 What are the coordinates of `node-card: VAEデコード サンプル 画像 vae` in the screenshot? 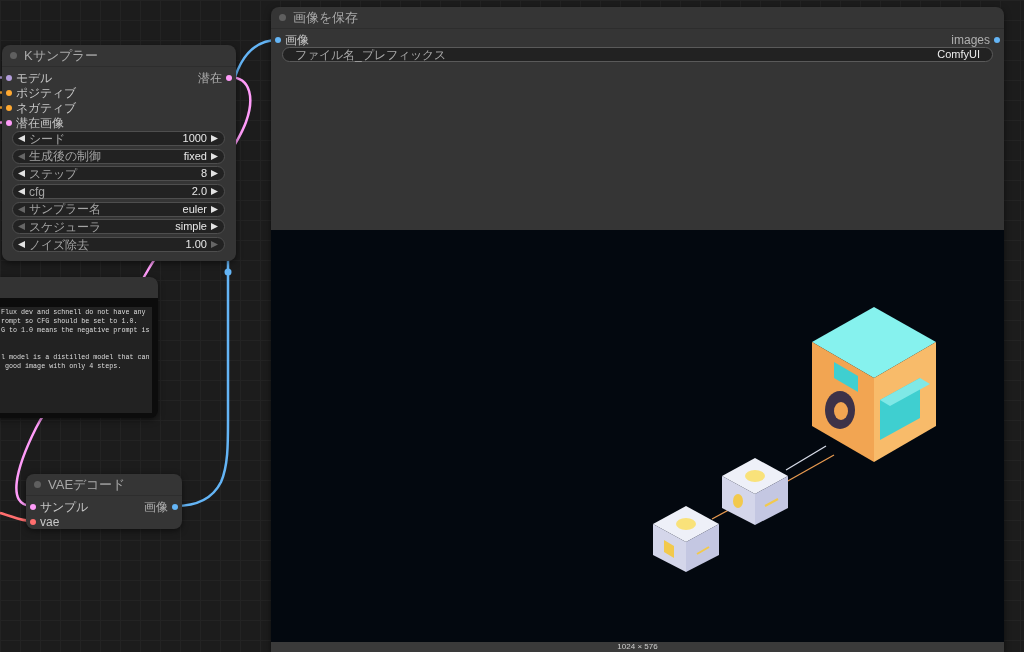 It's located at (104, 501).